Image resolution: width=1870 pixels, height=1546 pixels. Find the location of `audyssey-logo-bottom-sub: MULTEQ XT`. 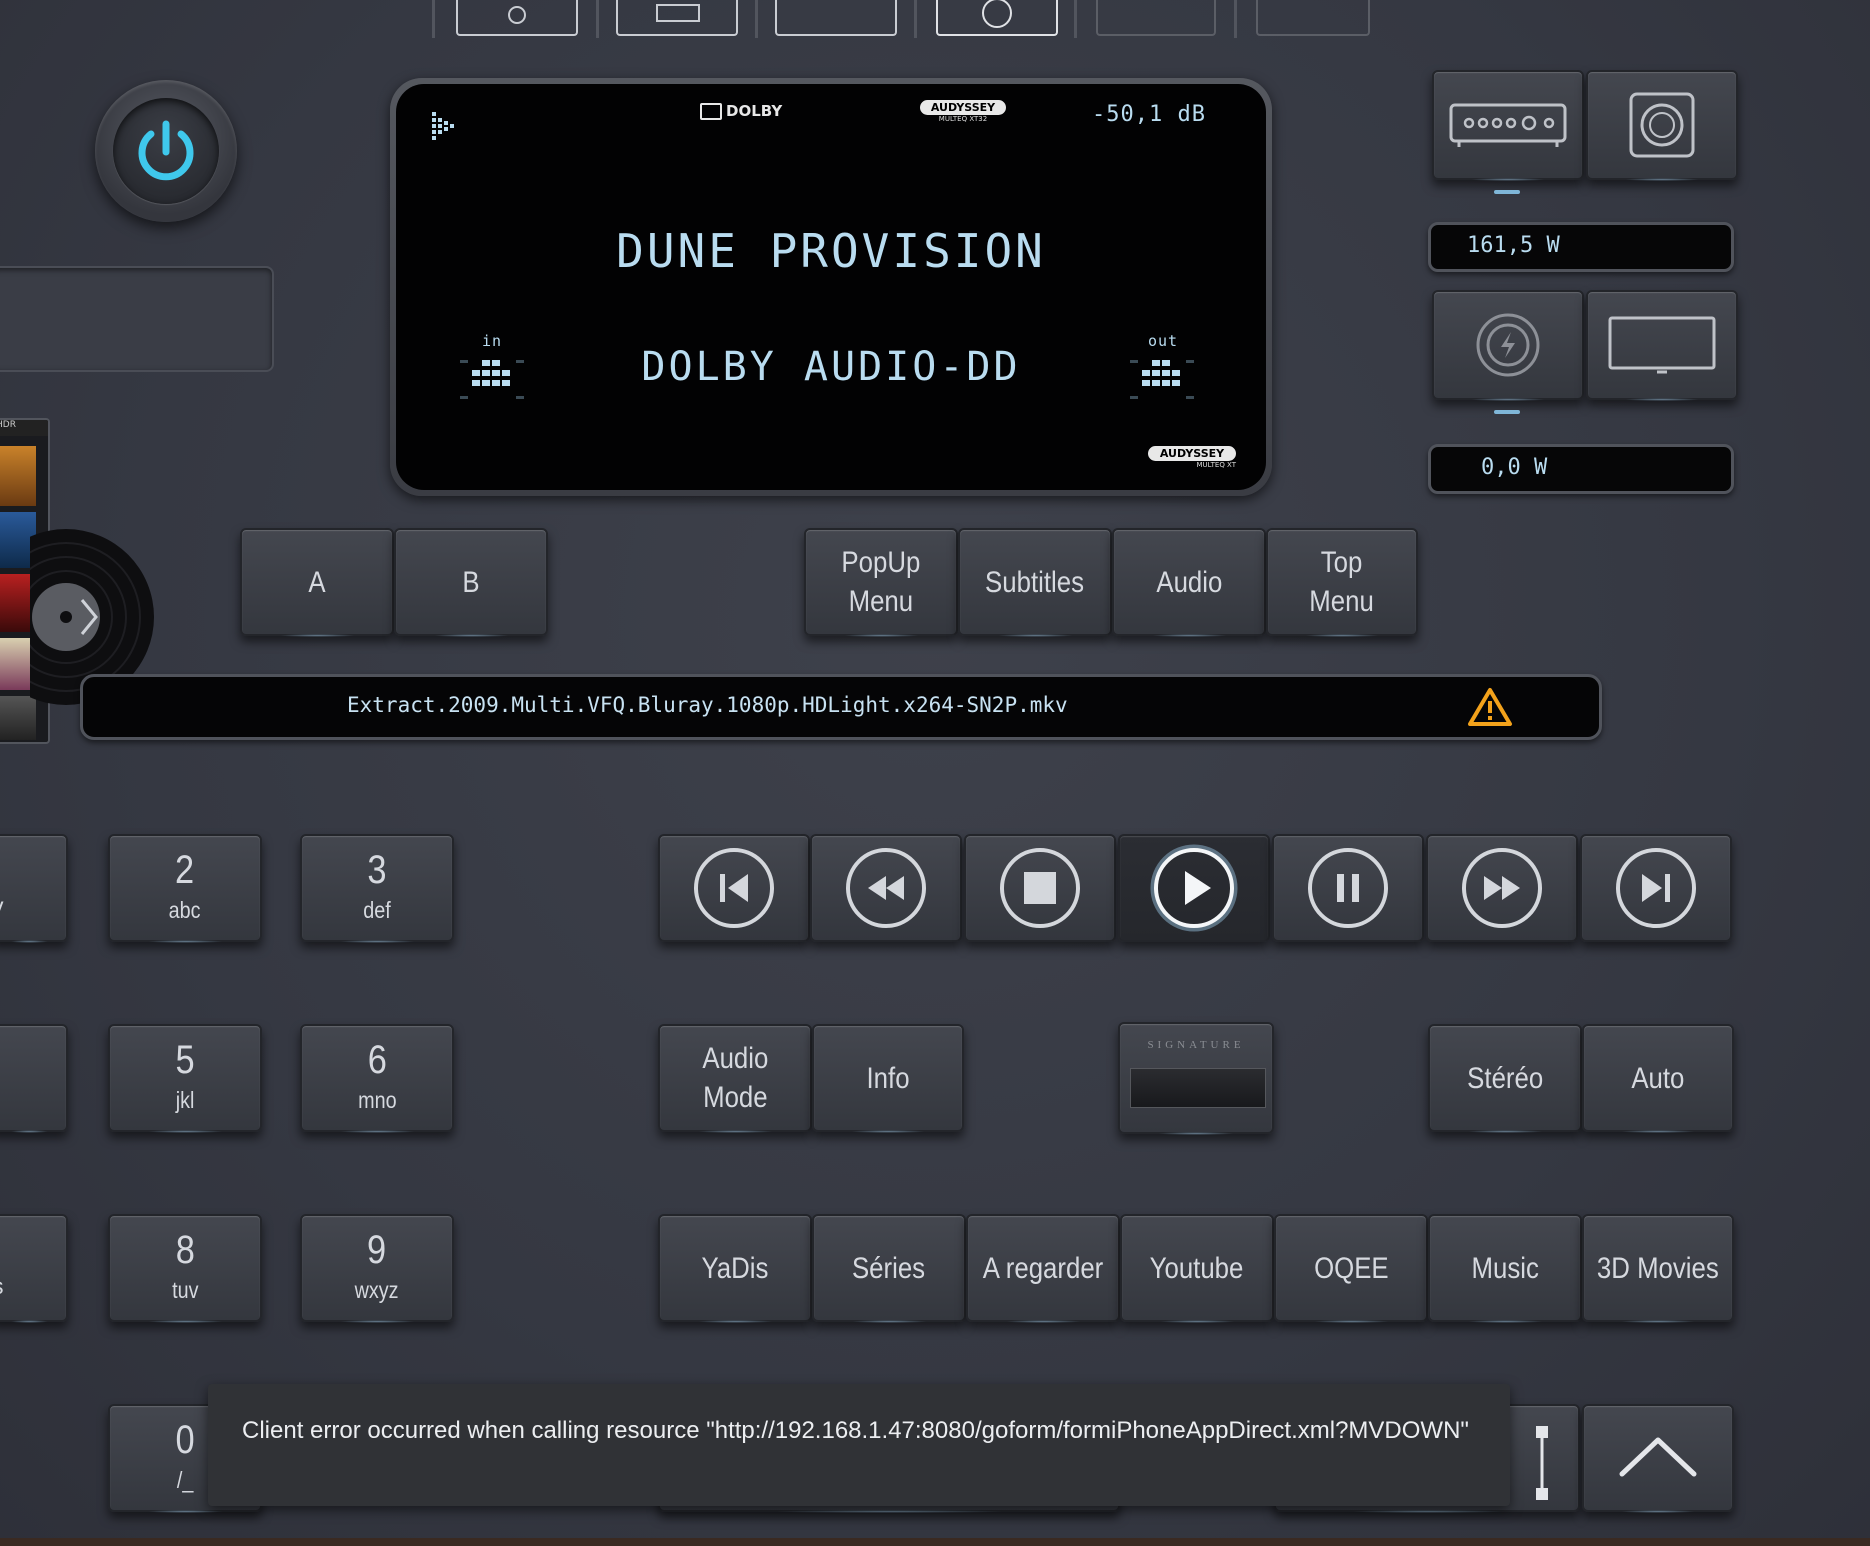

audyssey-logo-bottom-sub: MULTEQ XT is located at coordinates (1216, 465).